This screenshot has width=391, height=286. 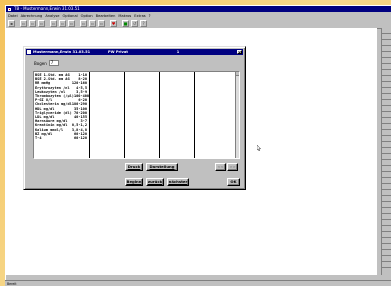 I want to click on calendar-icon: ▫, so click(x=92, y=23).